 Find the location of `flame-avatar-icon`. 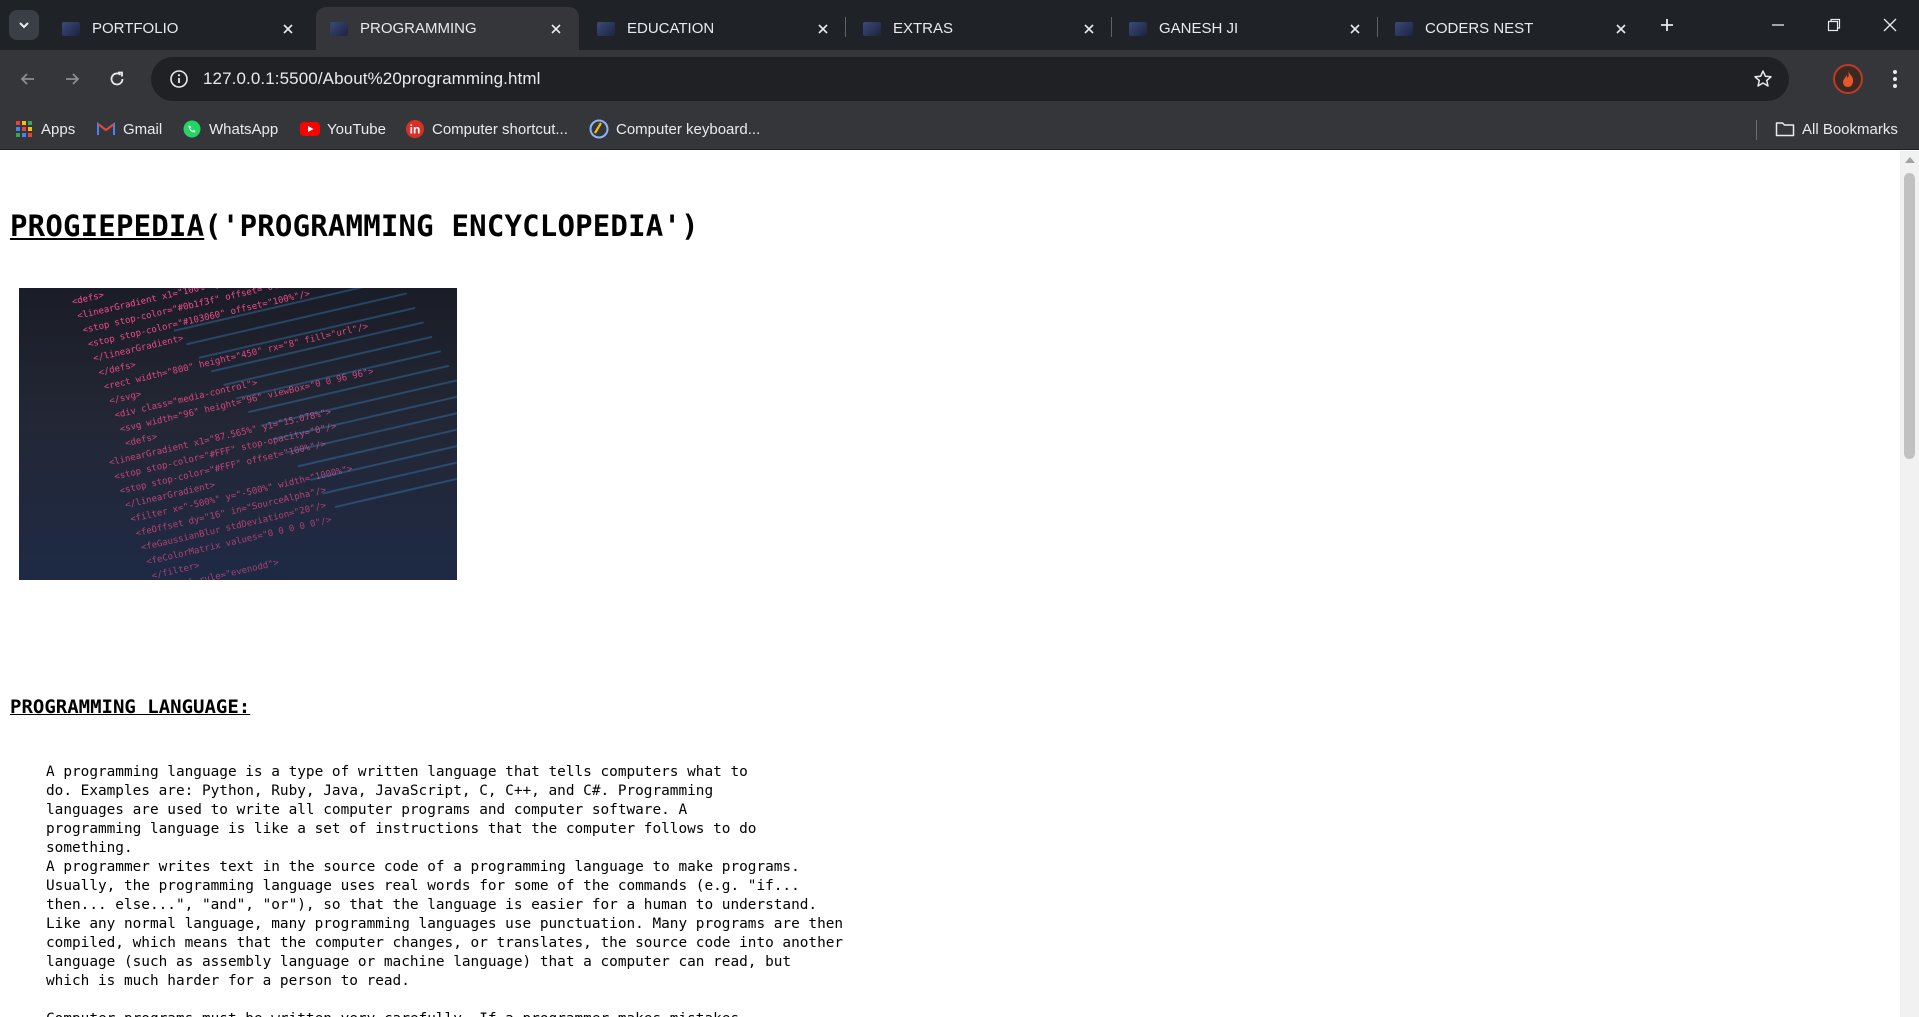

flame-avatar-icon is located at coordinates (1848, 79).